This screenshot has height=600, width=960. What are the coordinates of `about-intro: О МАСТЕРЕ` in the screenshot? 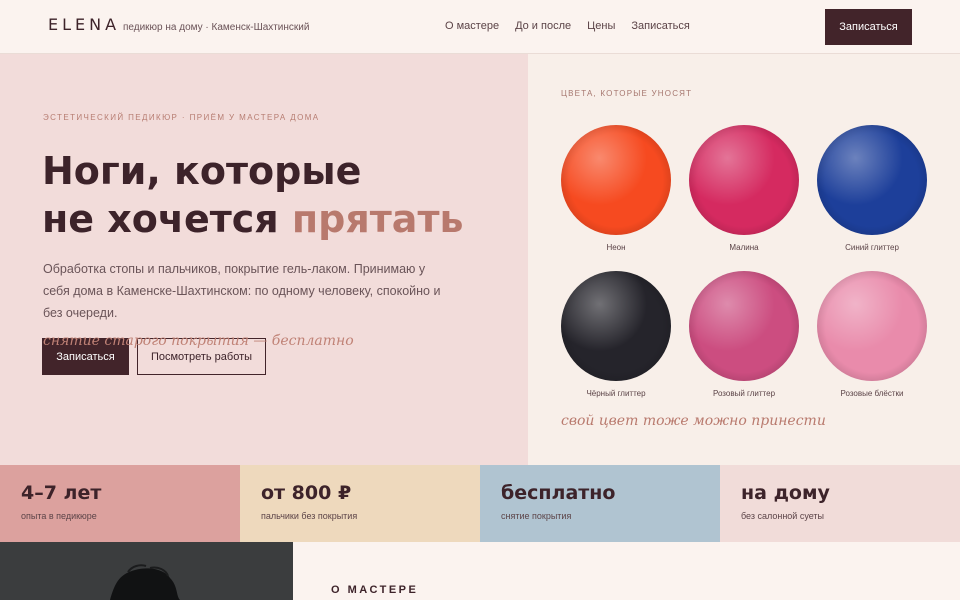 It's located at (626, 571).